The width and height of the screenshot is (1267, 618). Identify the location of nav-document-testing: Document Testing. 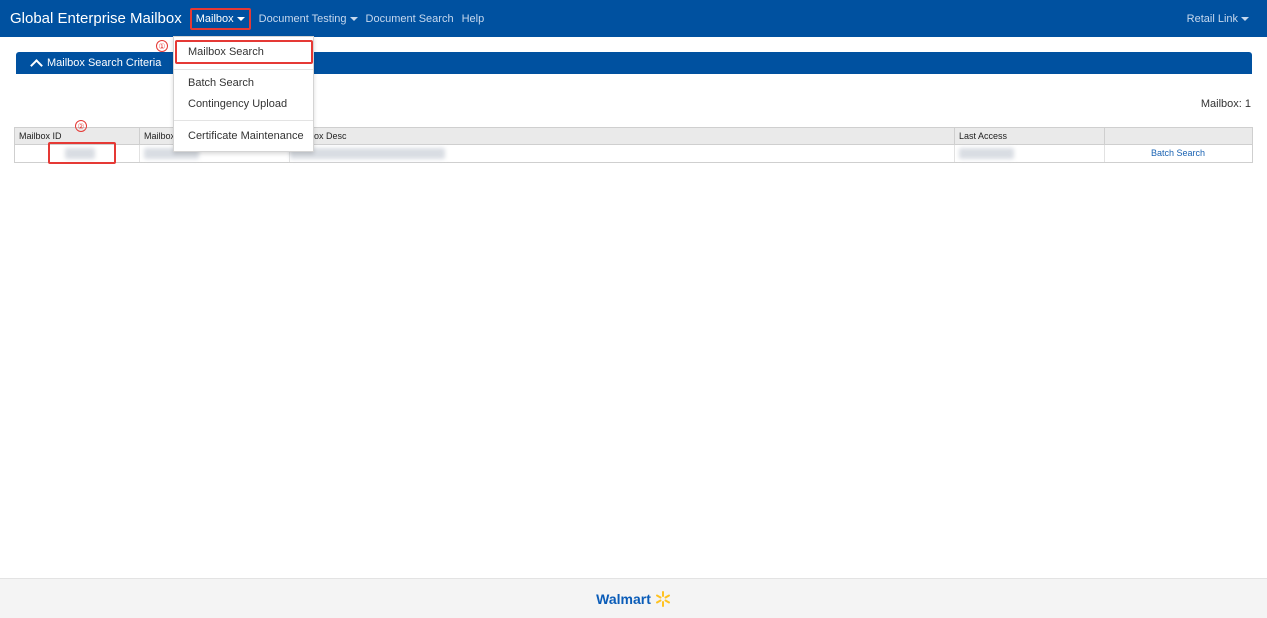
(308, 19).